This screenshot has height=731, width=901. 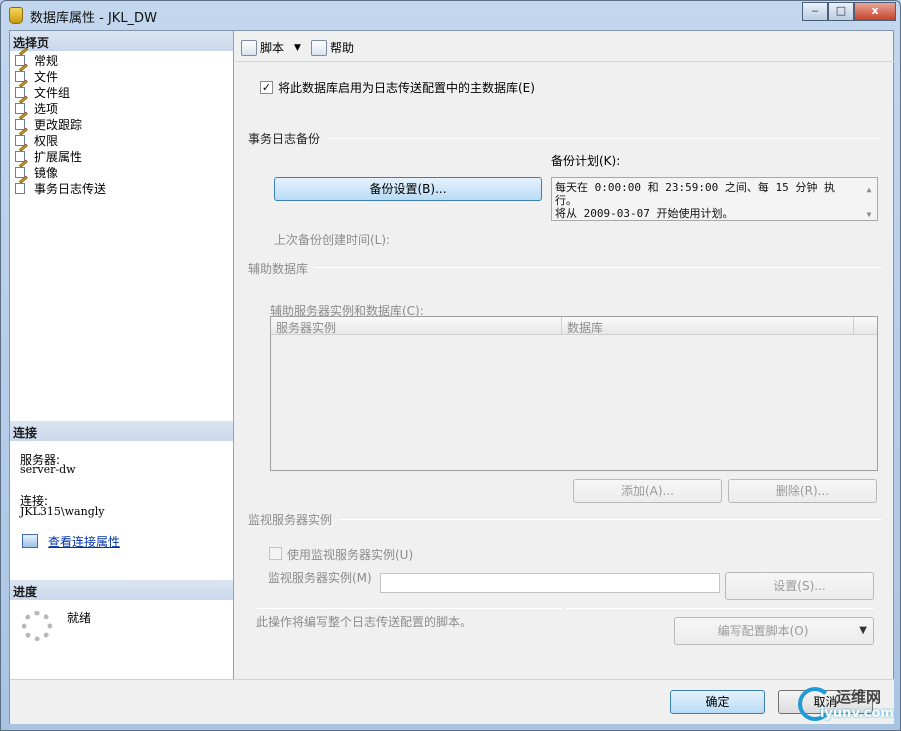 What do you see at coordinates (36, 105) in the screenshot?
I see `nav-page-options: 选项` at bounding box center [36, 105].